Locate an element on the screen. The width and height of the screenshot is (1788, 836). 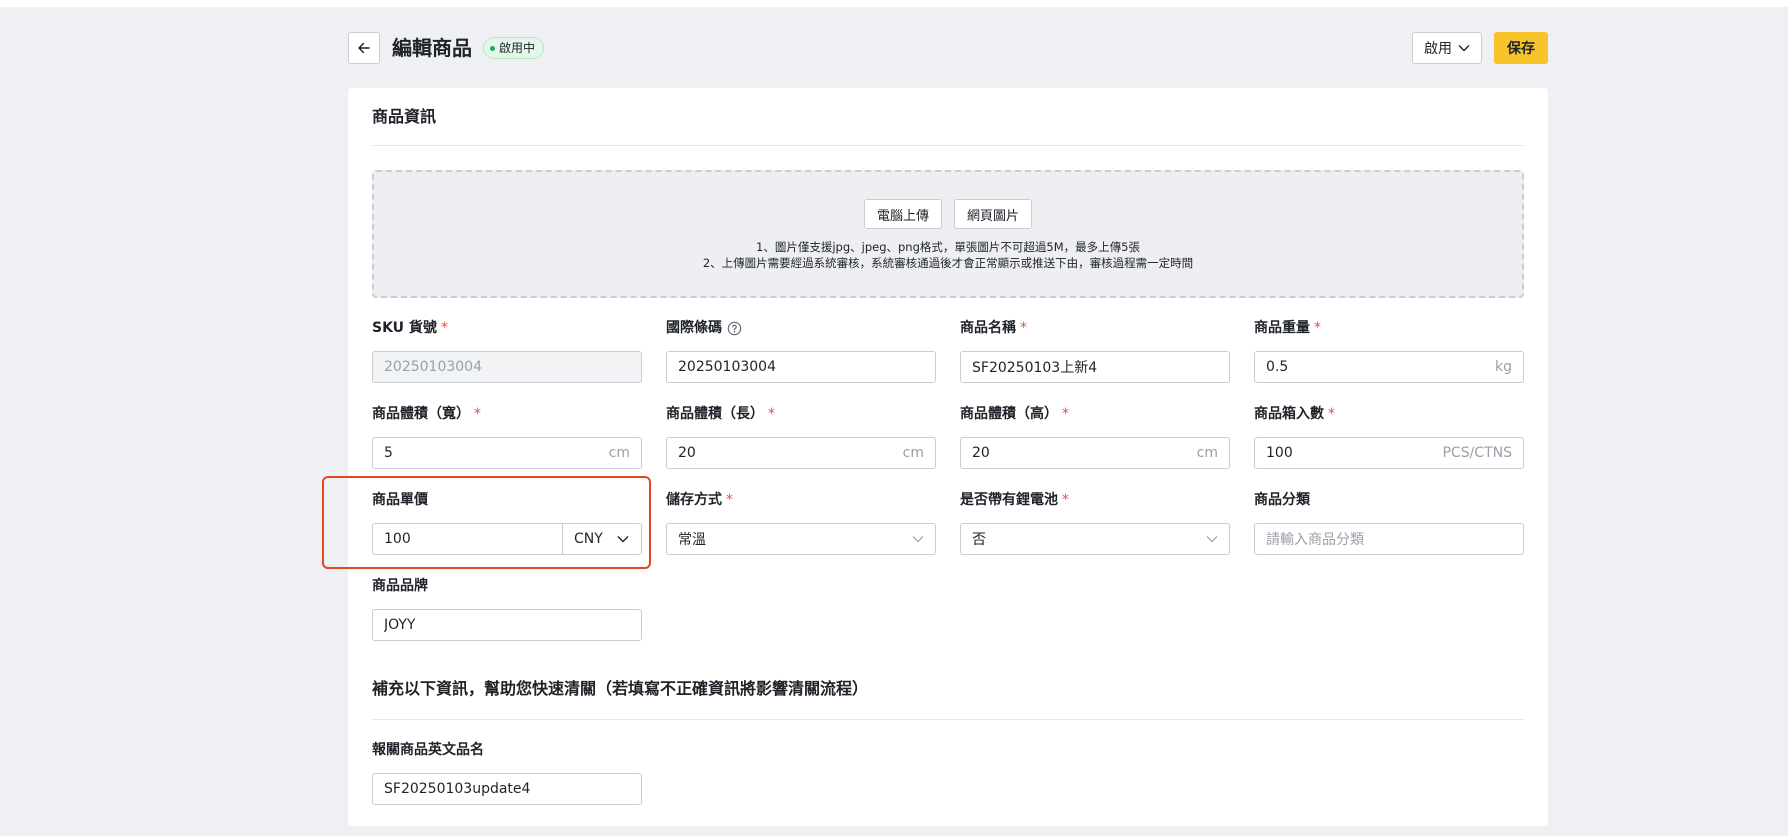
field-price: 商品單價 100 CNY is located at coordinates (507, 522).